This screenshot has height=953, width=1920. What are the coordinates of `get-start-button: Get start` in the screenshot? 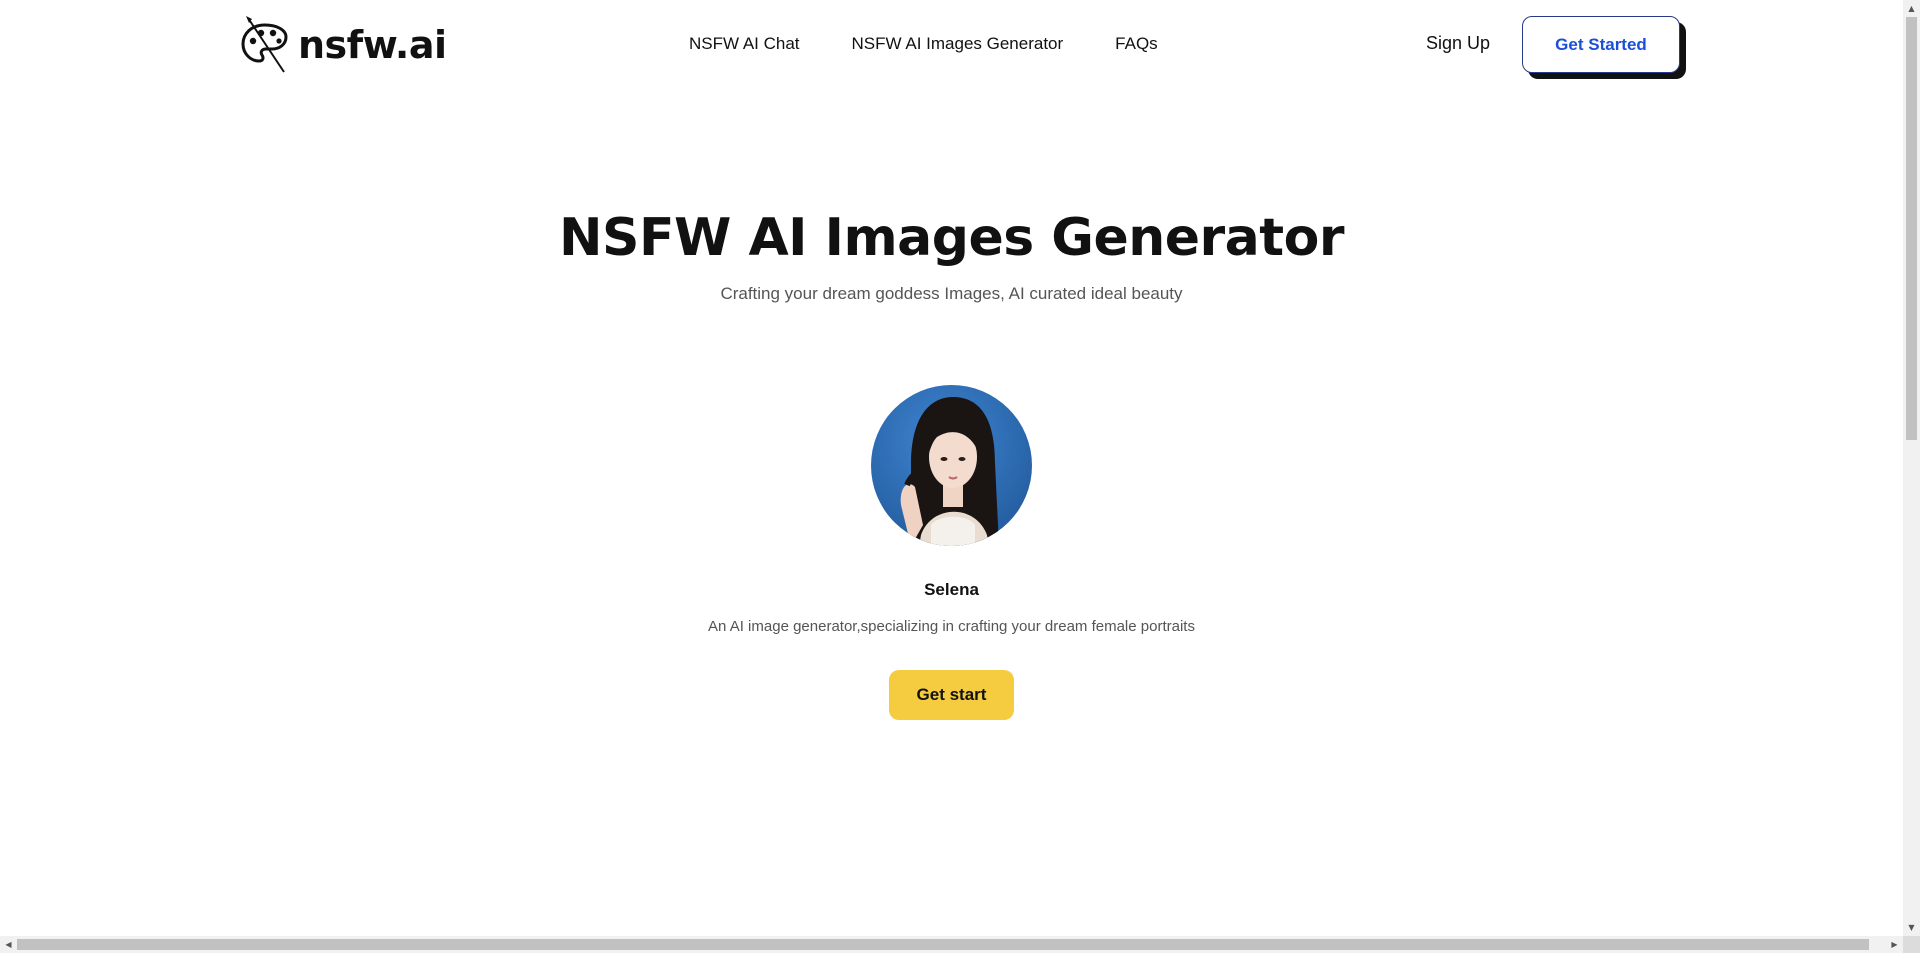 It's located at (951, 695).